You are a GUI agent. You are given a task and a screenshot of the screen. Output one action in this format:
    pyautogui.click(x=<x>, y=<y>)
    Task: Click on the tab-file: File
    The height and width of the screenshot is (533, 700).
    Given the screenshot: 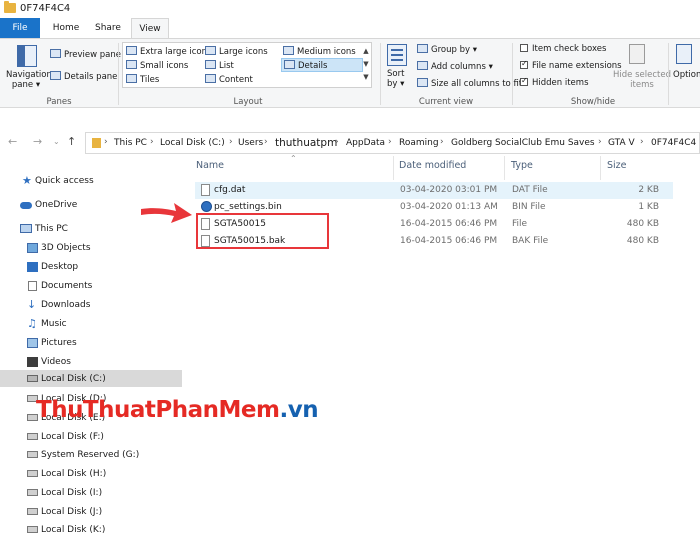 What is the action you would take?
    pyautogui.click(x=20, y=28)
    